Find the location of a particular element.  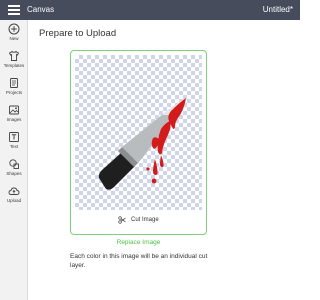

sidebar-item-shapes: Shapes is located at coordinates (14, 171).